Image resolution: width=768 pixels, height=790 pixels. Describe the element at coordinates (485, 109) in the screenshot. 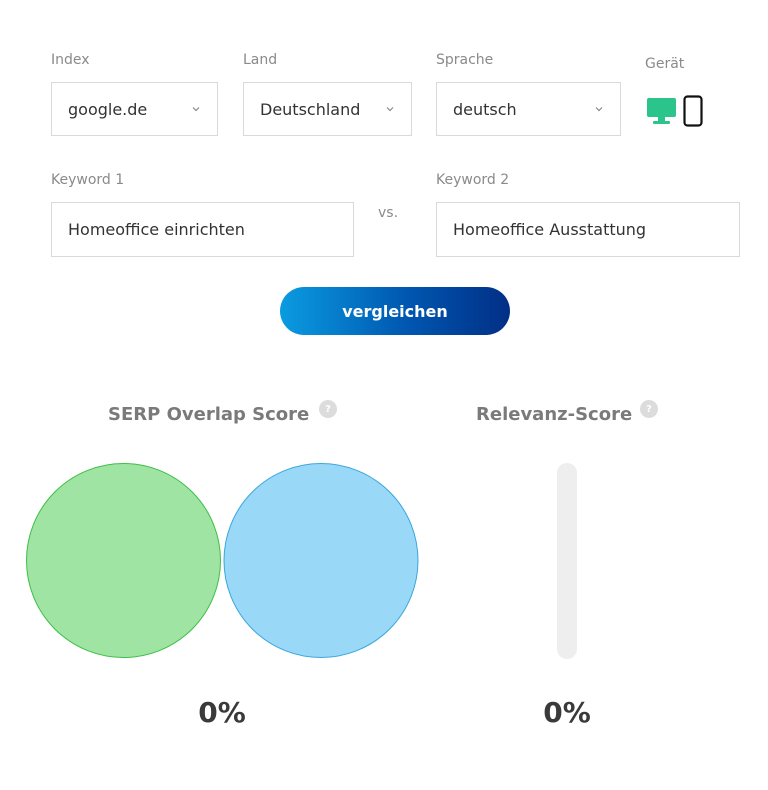

I see `language-value: deutsch` at that location.